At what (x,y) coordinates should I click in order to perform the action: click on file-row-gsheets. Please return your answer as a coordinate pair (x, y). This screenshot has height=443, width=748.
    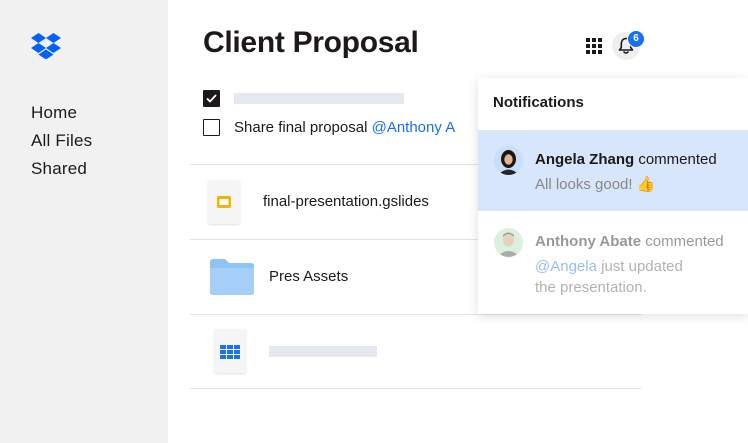
    Looking at the image, I should click on (415, 352).